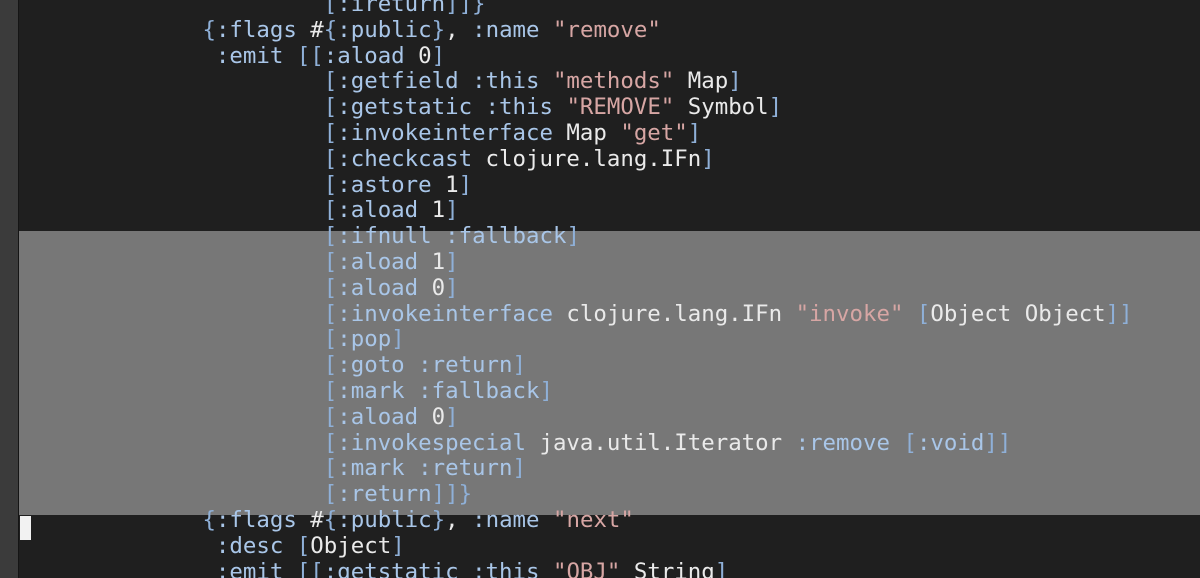 Image resolution: width=1200 pixels, height=578 pixels. Describe the element at coordinates (391, 568) in the screenshot. I see `keyword-token: :getstatic` at that location.